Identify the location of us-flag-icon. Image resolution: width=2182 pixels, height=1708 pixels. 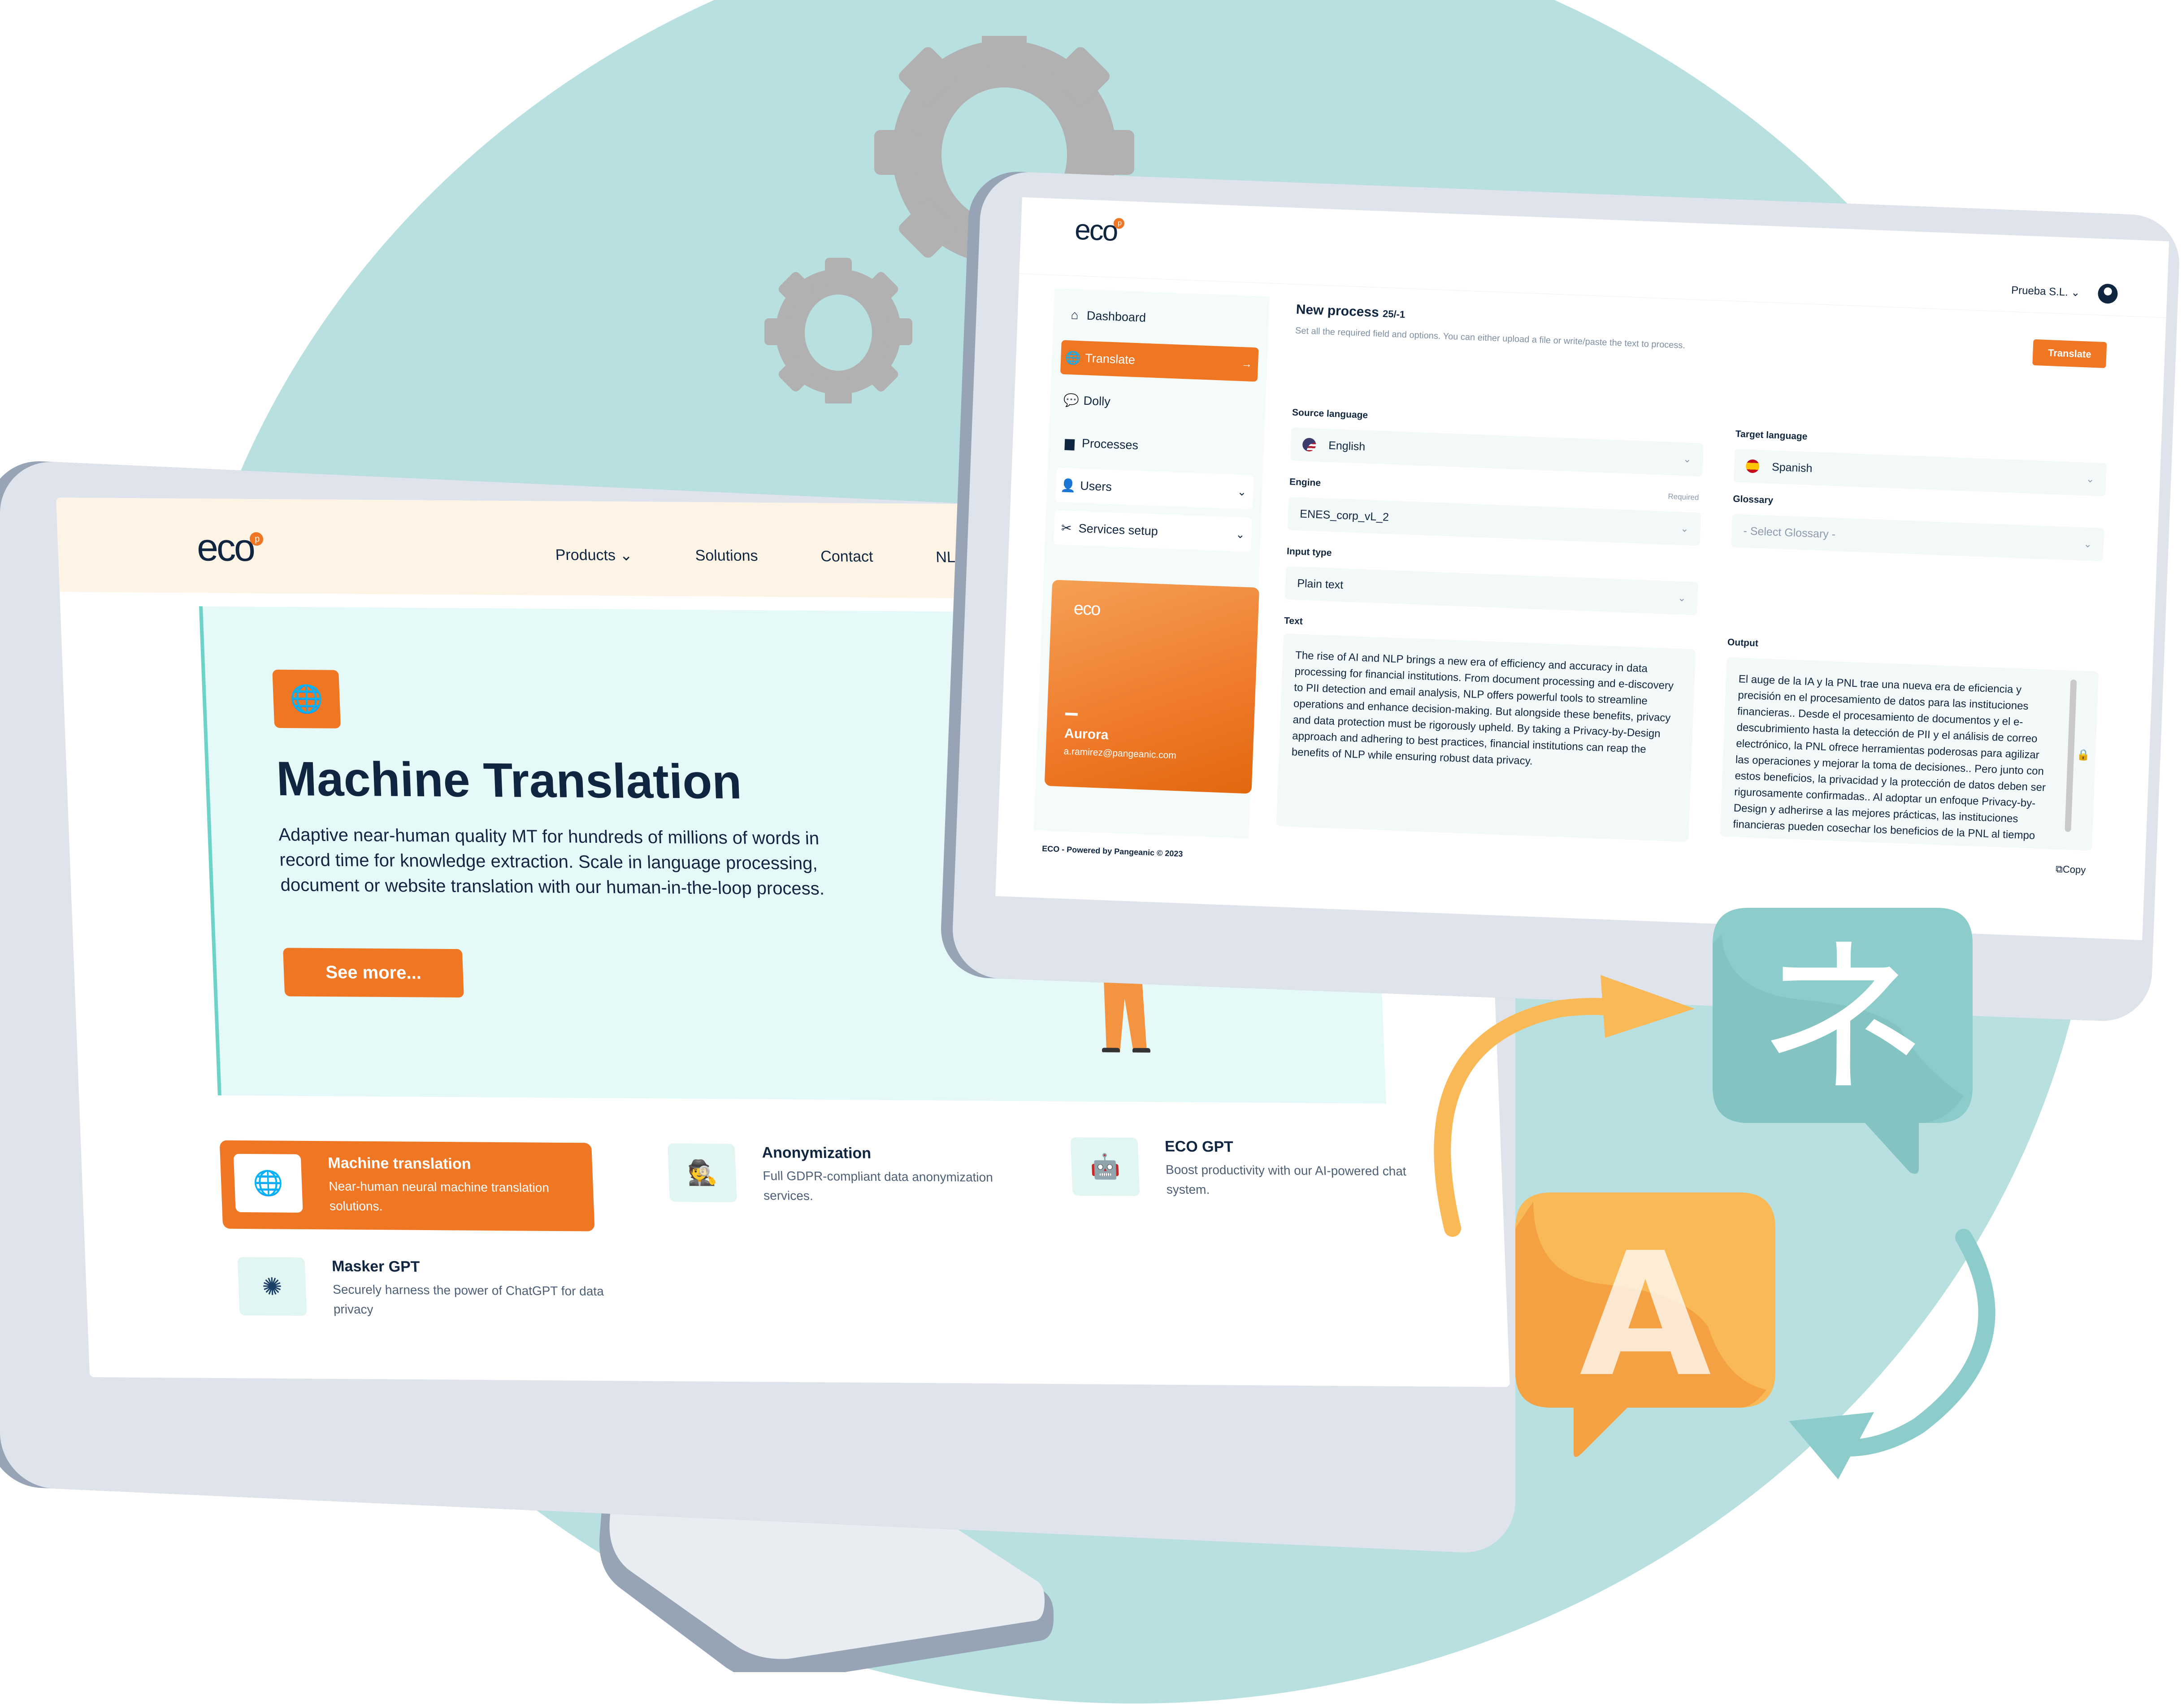
(1309, 445).